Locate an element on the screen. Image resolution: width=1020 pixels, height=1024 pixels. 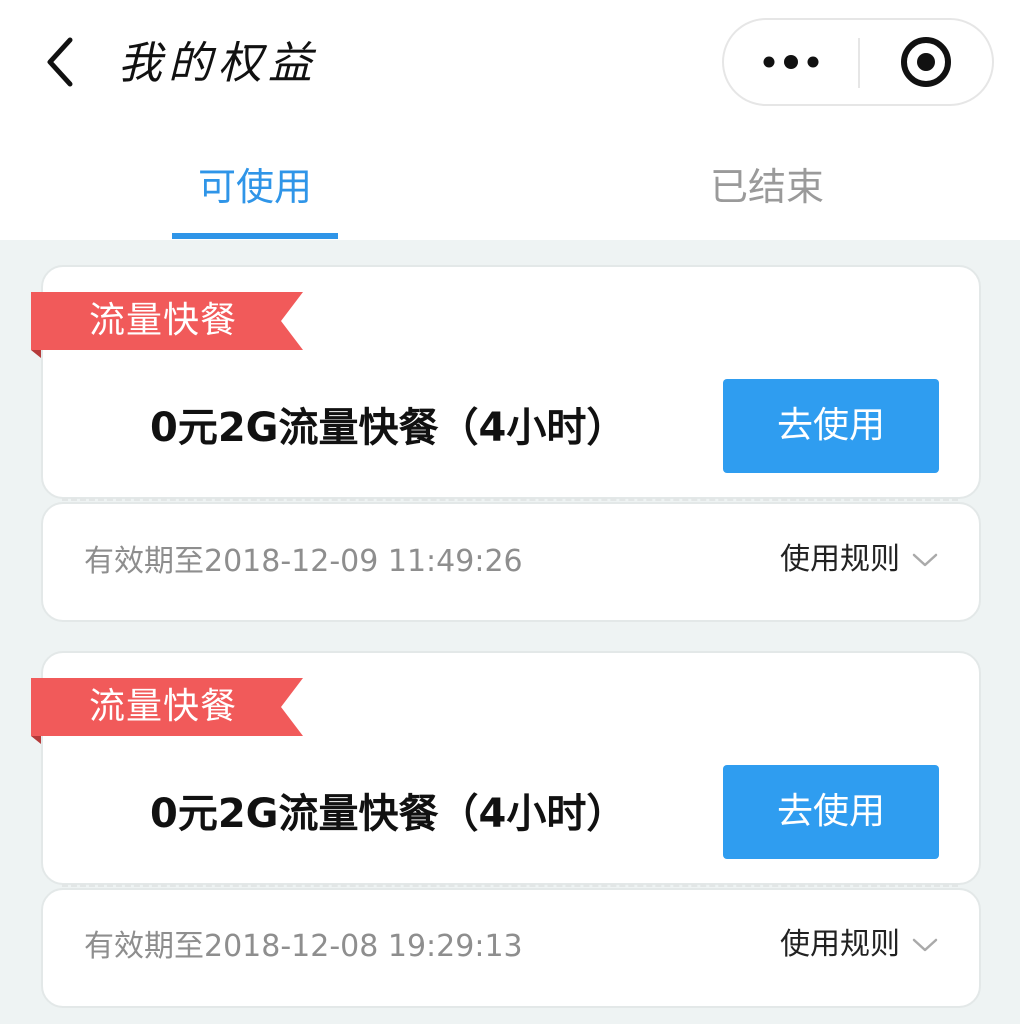
page-title: 我的权益 is located at coordinates (218, 63).